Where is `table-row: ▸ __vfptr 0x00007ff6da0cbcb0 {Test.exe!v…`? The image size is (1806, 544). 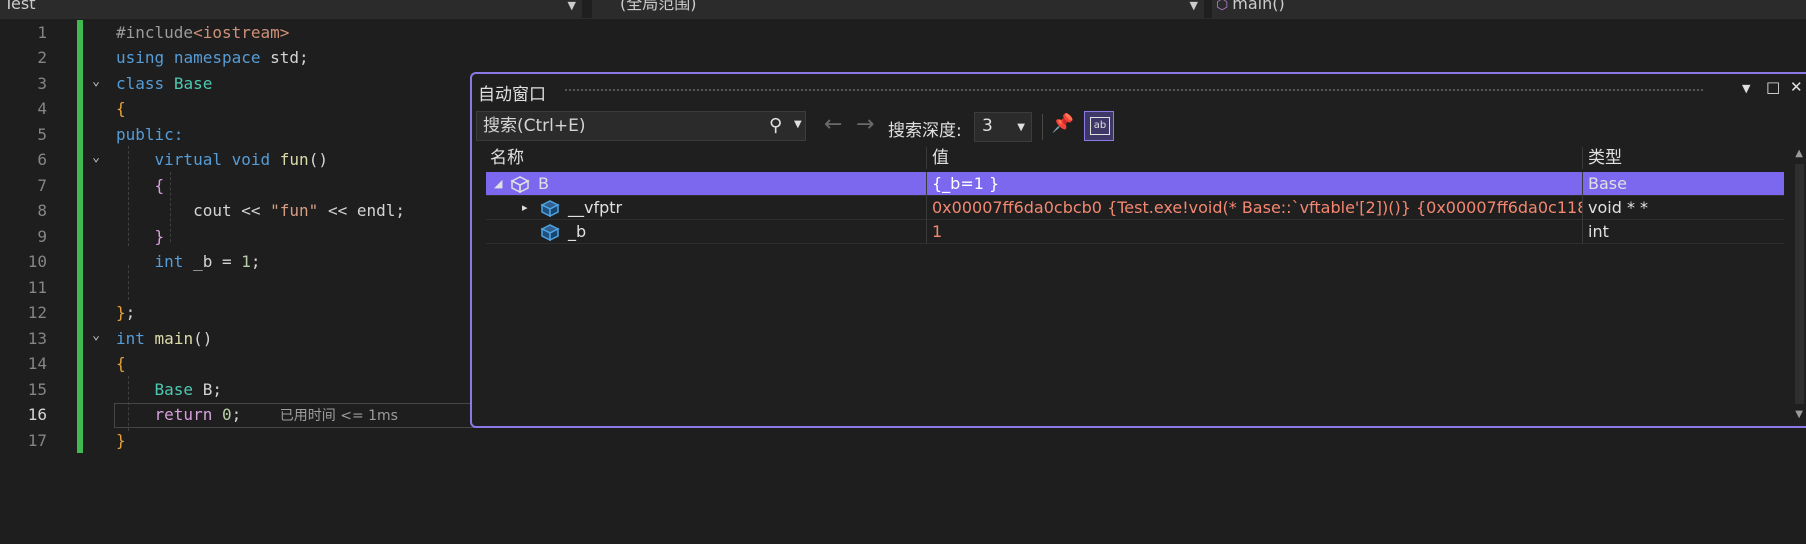 table-row: ▸ __vfptr 0x00007ff6da0cbcb0 {Test.exe!v… is located at coordinates (1135, 208).